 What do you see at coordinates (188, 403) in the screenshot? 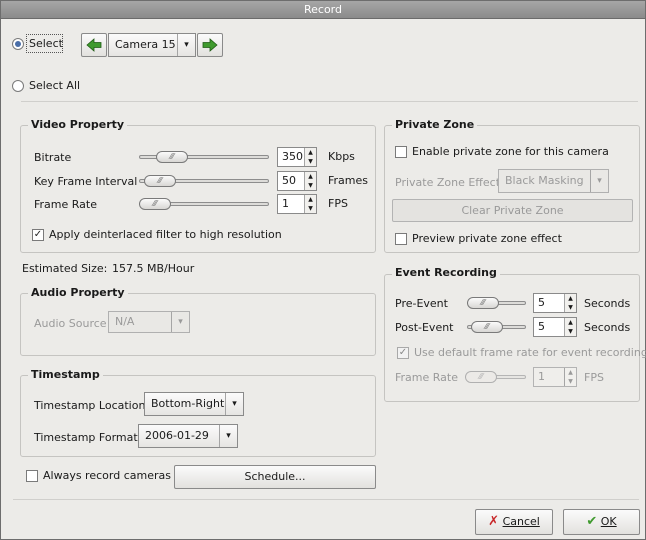
I see `timestamp-location-value: Bottom-Right` at bounding box center [188, 403].